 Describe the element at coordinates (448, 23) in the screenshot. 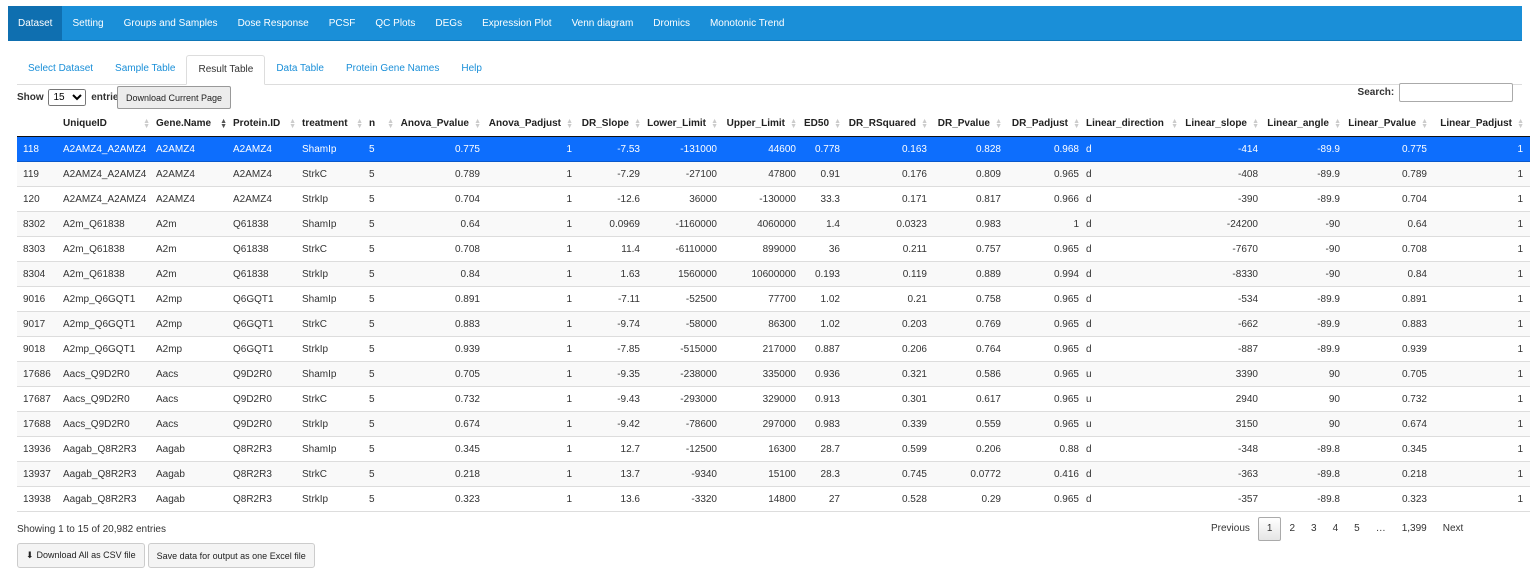

I see `nav-item-degs: DEGs` at that location.